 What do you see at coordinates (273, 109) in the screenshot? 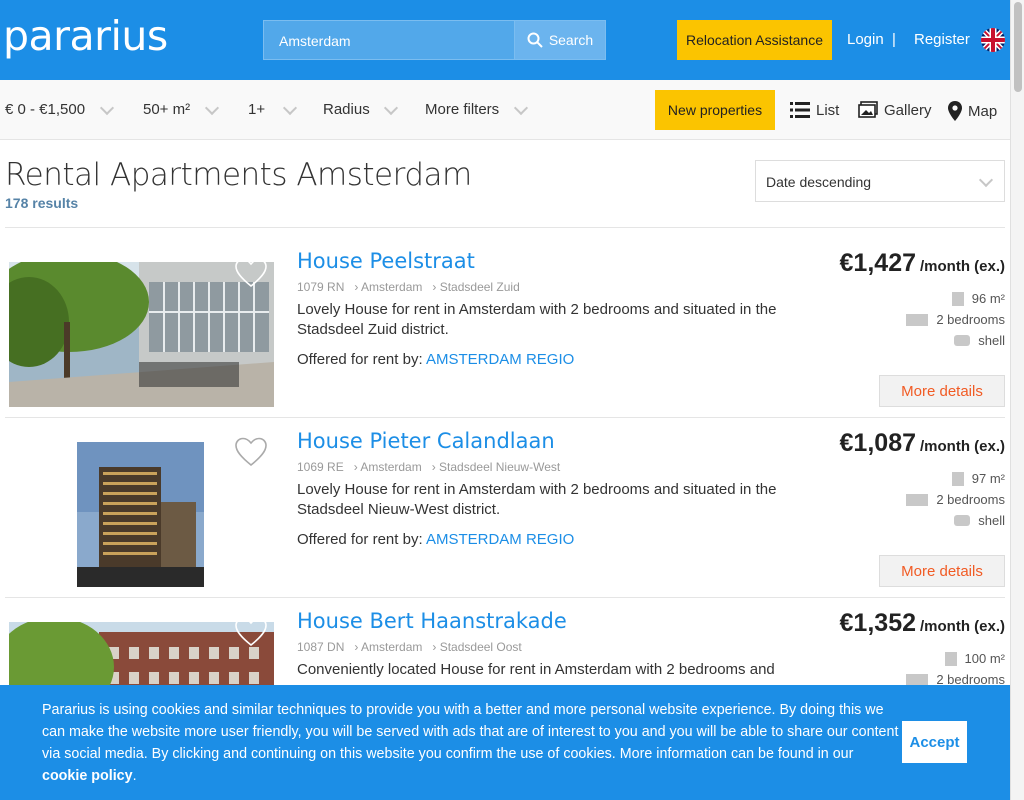
I see `rooms-filter: 1+` at bounding box center [273, 109].